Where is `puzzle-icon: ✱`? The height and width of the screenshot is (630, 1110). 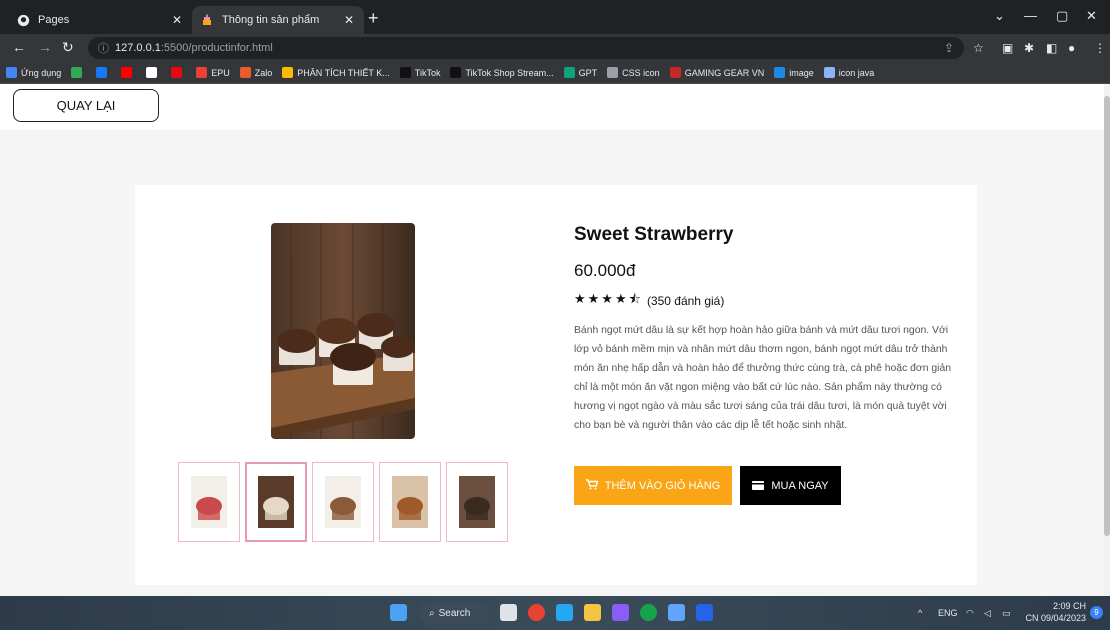
puzzle-icon: ✱ is located at coordinates (1029, 48).